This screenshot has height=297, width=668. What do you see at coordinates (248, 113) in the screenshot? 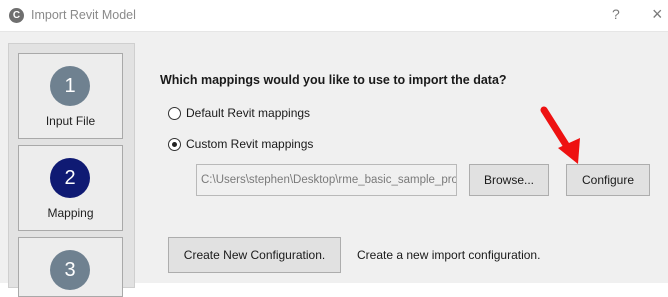
I see `radio-label: Default Revit mappings` at bounding box center [248, 113].